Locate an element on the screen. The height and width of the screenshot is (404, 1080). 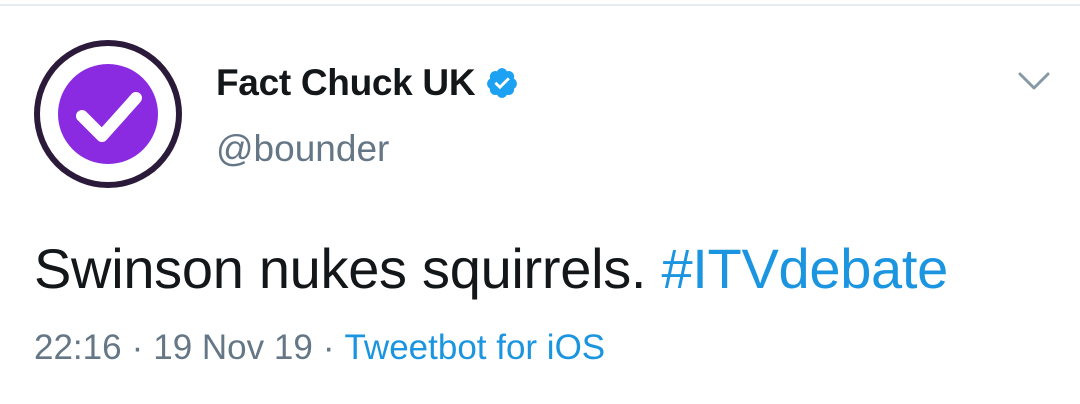
tweet-metadata: 22:16 · 19 Nov 19 · Tweetbot for iOS is located at coordinates (319, 348).